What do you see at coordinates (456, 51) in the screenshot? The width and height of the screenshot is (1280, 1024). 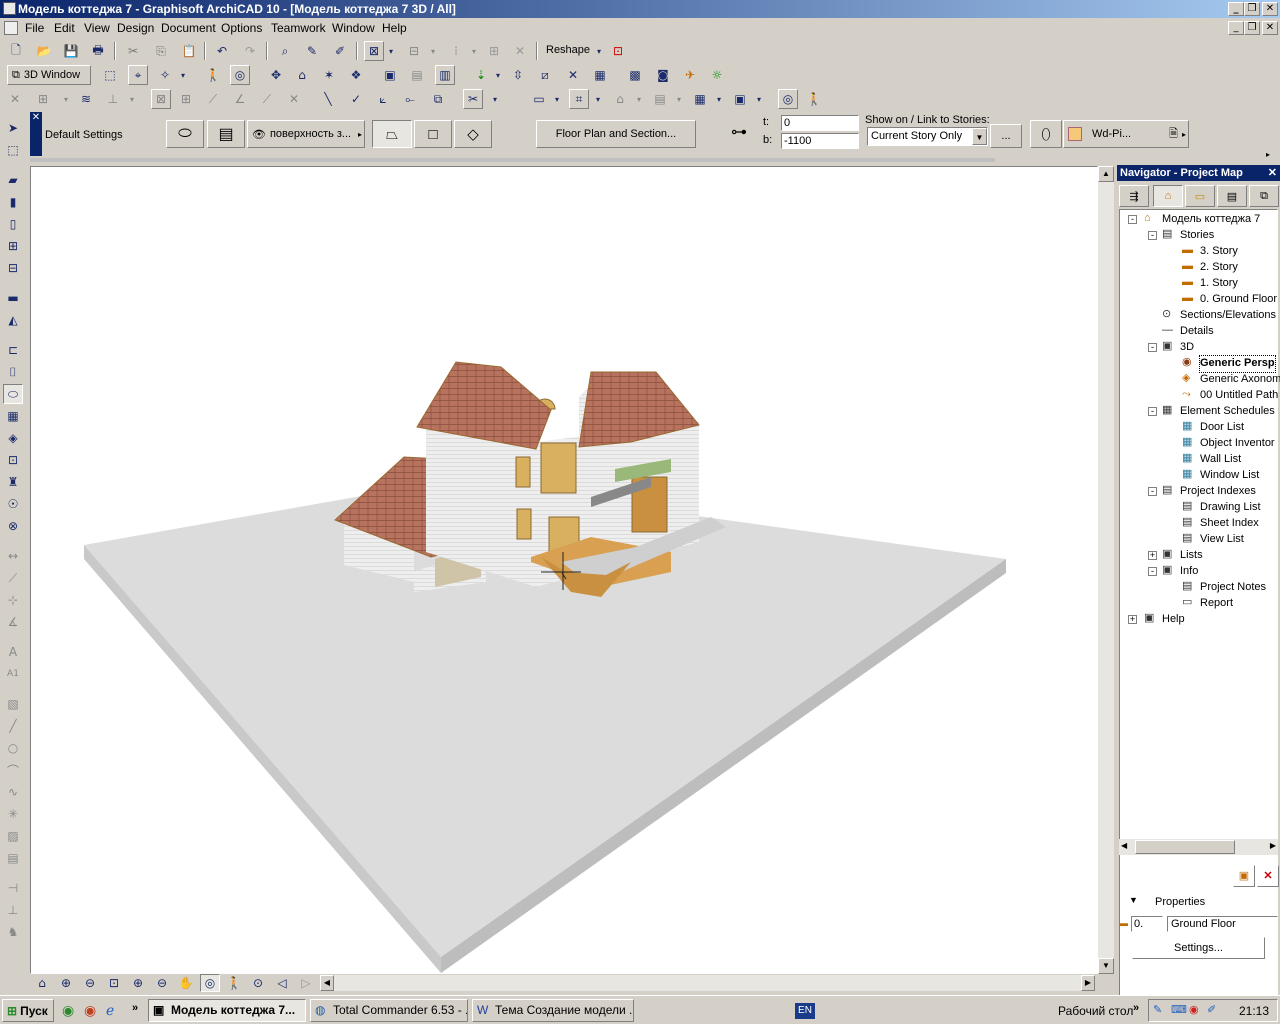 I see `distribute-icon: ⁞` at bounding box center [456, 51].